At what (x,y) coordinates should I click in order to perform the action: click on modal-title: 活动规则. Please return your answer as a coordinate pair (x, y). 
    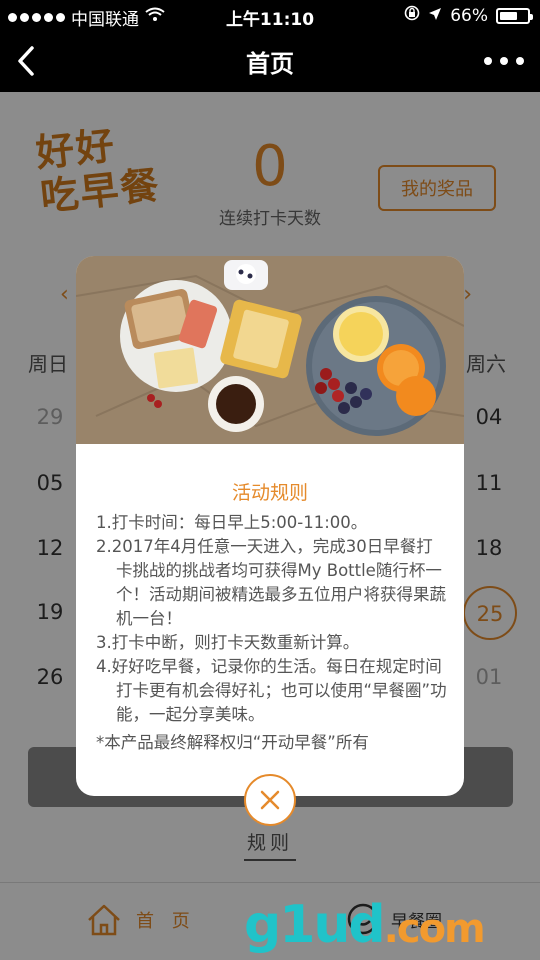
    Looking at the image, I should click on (269, 493).